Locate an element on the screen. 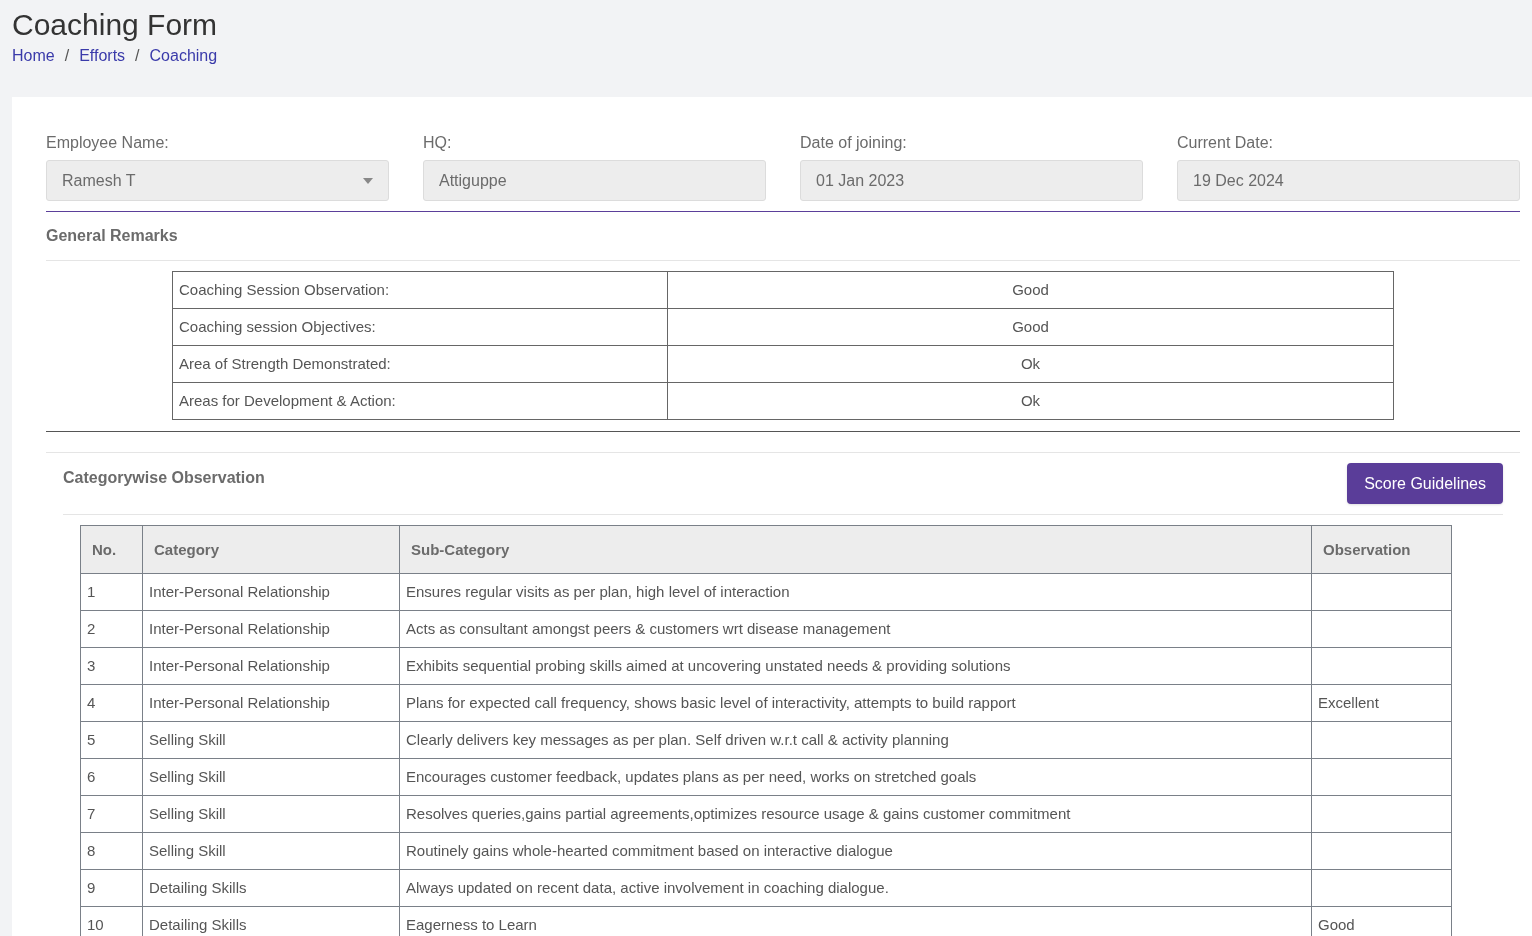 Image resolution: width=1532 pixels, height=936 pixels. table-cell: 3 is located at coordinates (111, 666).